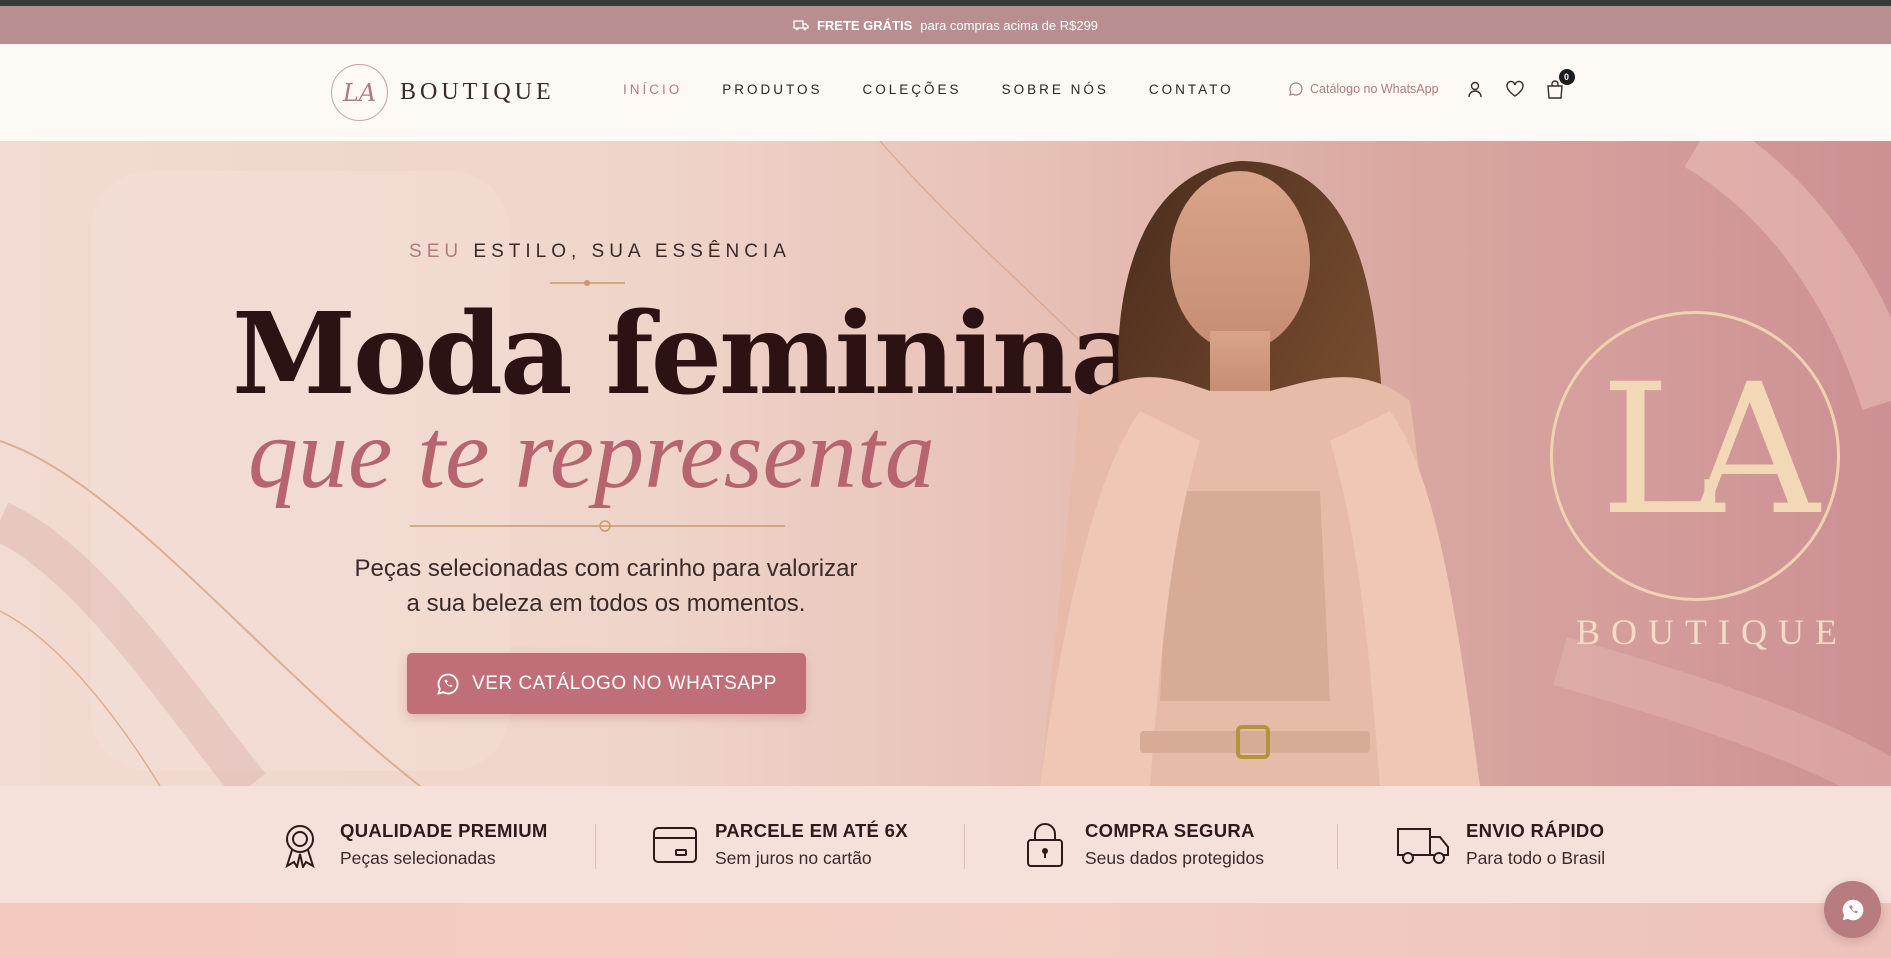 The image size is (1891, 958). I want to click on whatsapp-catalog-label: Catálogo no WhatsApp, so click(1374, 89).